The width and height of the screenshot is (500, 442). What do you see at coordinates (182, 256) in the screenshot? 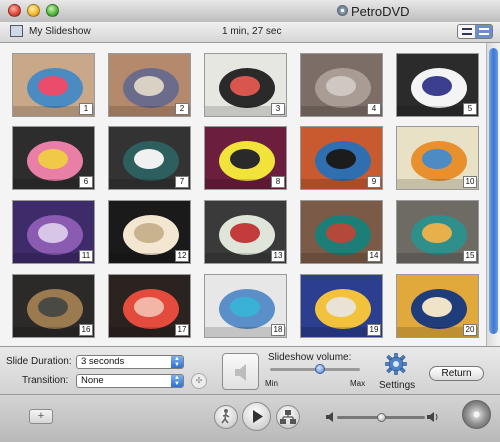
I see `slide-number: 12` at bounding box center [182, 256].